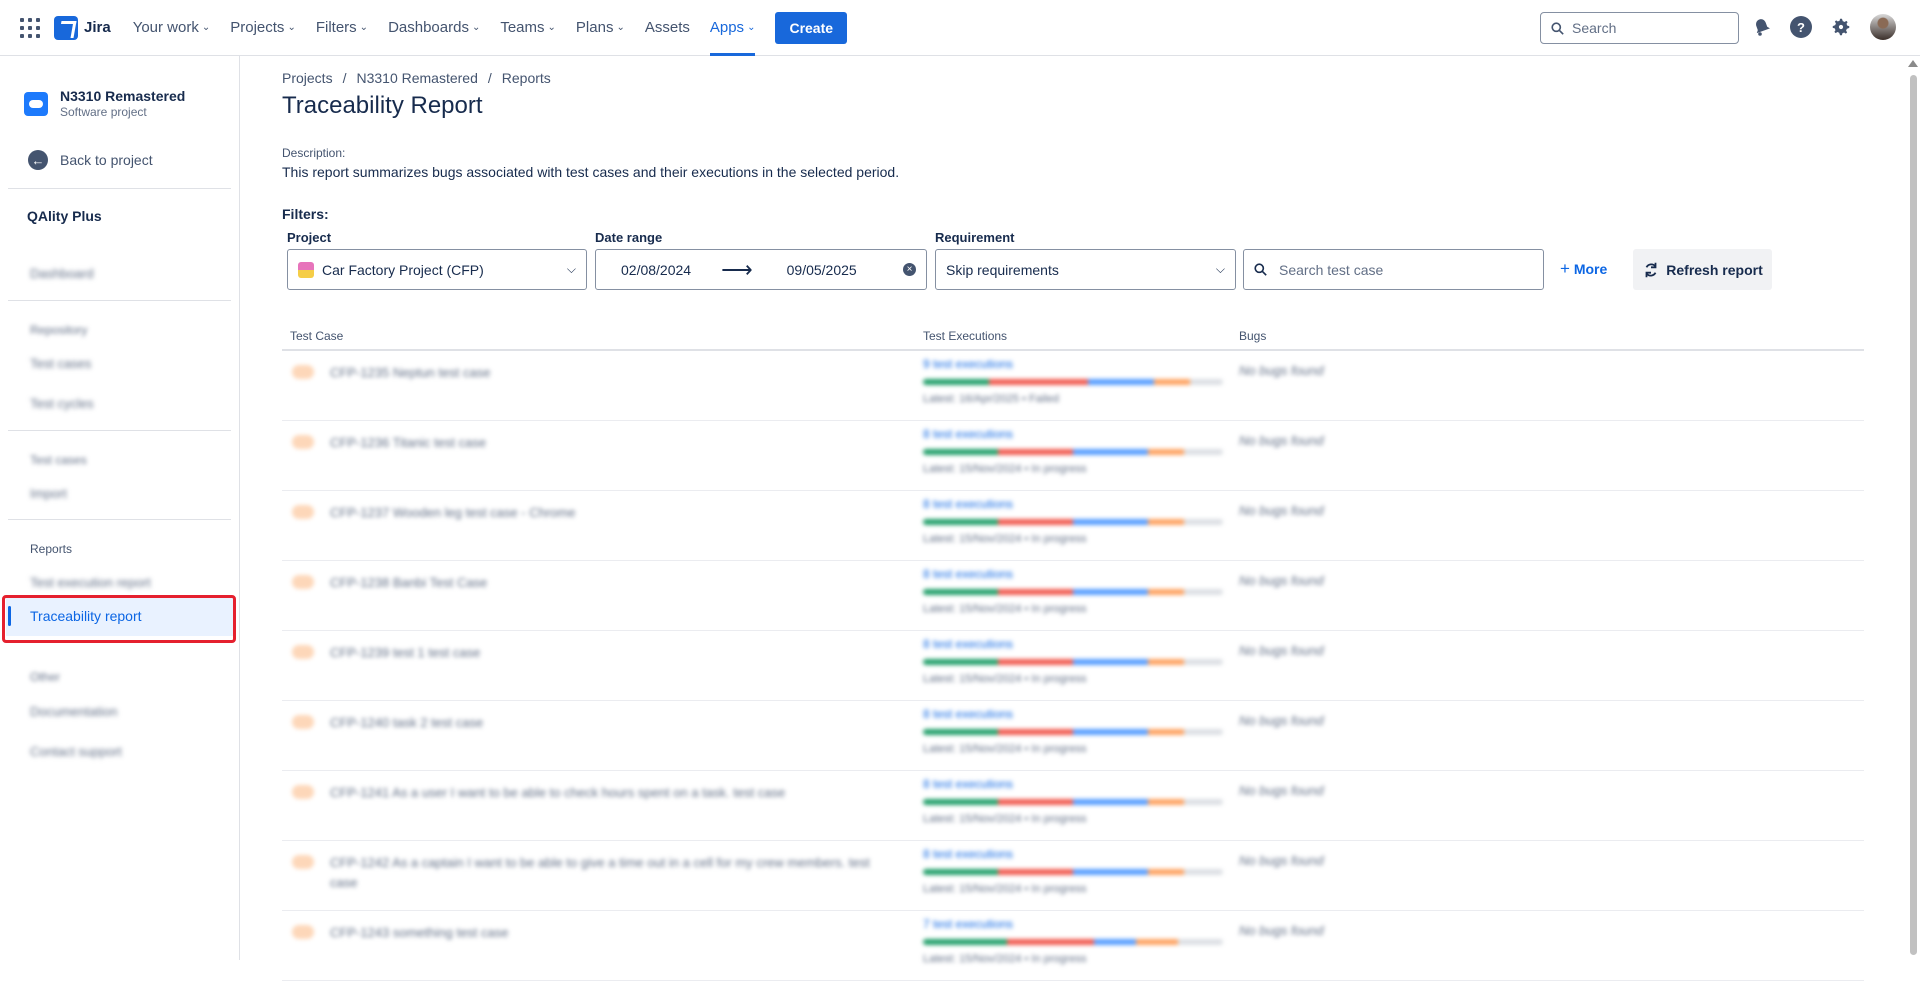 This screenshot has height=981, width=1920. What do you see at coordinates (968, 364) in the screenshot?
I see `test-executions-link: 9 test executions` at bounding box center [968, 364].